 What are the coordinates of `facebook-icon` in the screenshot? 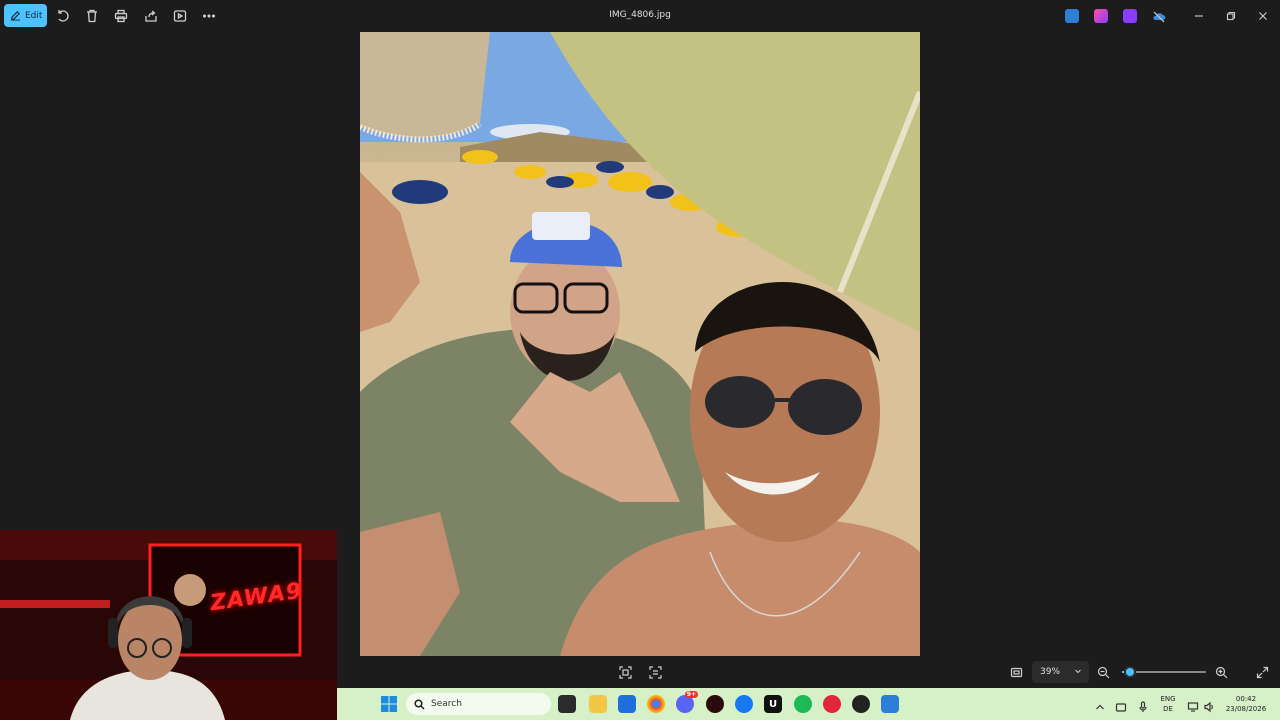 It's located at (744, 704).